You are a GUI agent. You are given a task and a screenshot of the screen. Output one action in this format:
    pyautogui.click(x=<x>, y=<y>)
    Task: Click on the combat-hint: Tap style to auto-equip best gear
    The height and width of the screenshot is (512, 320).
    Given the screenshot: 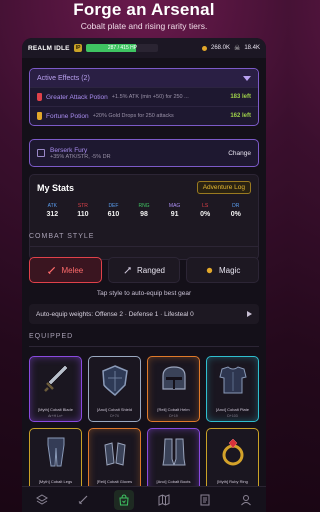 What is the action you would take?
    pyautogui.click(x=144, y=293)
    